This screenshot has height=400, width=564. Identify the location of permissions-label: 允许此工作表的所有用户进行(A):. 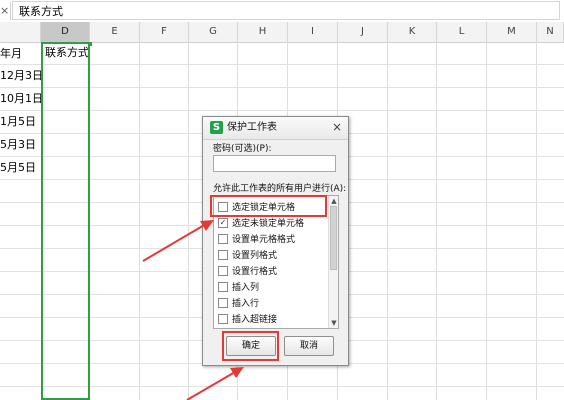
(280, 189).